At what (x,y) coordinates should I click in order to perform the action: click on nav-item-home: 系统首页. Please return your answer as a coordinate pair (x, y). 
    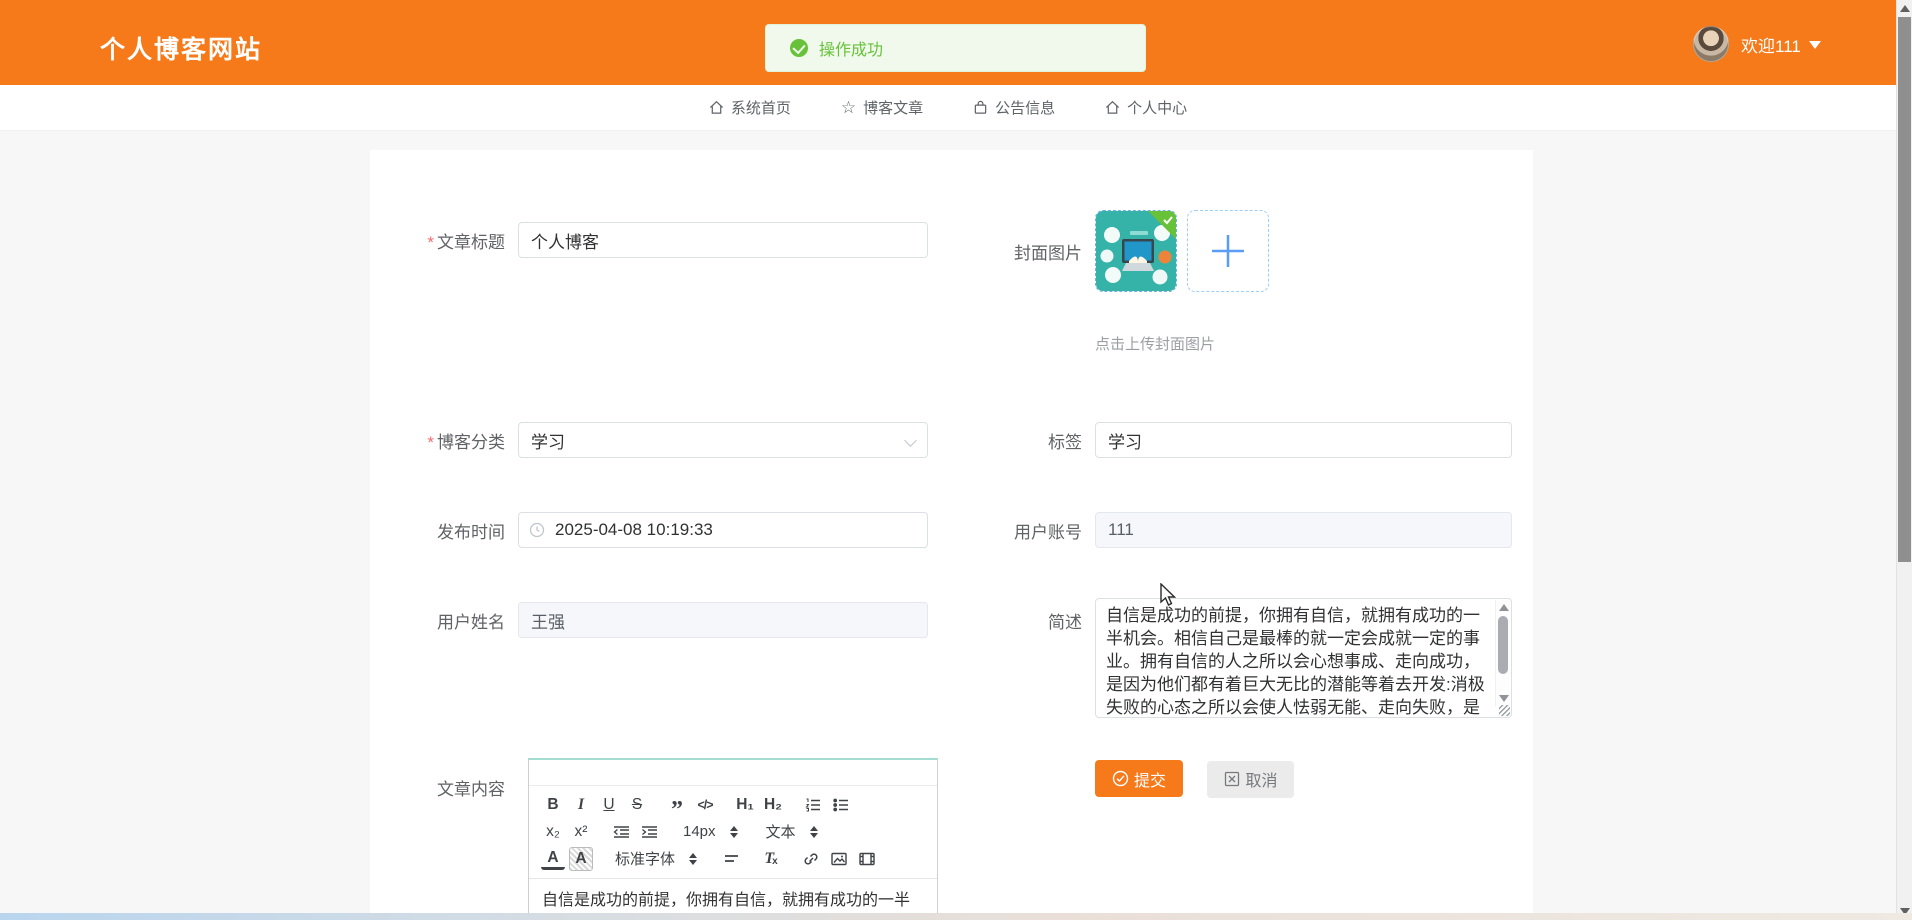
    Looking at the image, I should click on (750, 107).